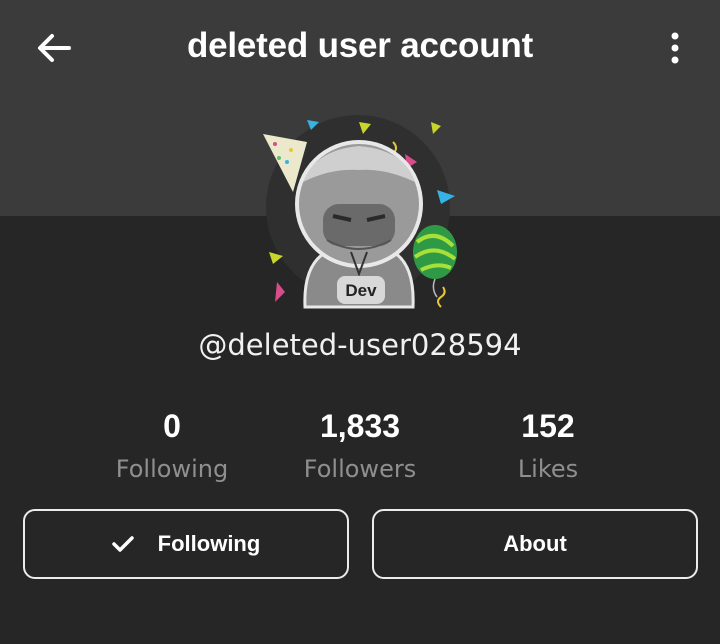 The image size is (720, 644). Describe the element at coordinates (361, 290) in the screenshot. I see `dev-badge-label: Dev` at that location.